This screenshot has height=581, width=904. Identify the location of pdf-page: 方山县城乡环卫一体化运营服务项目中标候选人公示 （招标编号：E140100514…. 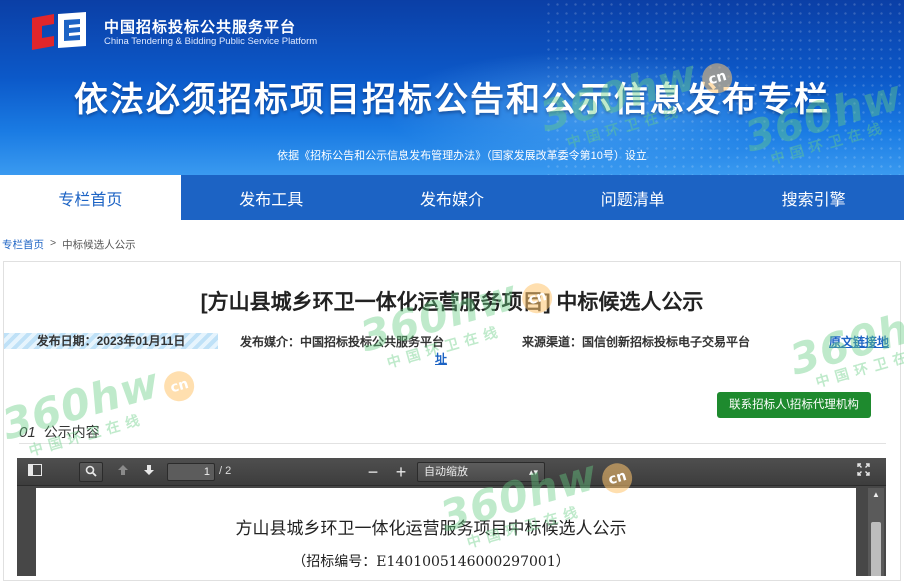
(446, 532).